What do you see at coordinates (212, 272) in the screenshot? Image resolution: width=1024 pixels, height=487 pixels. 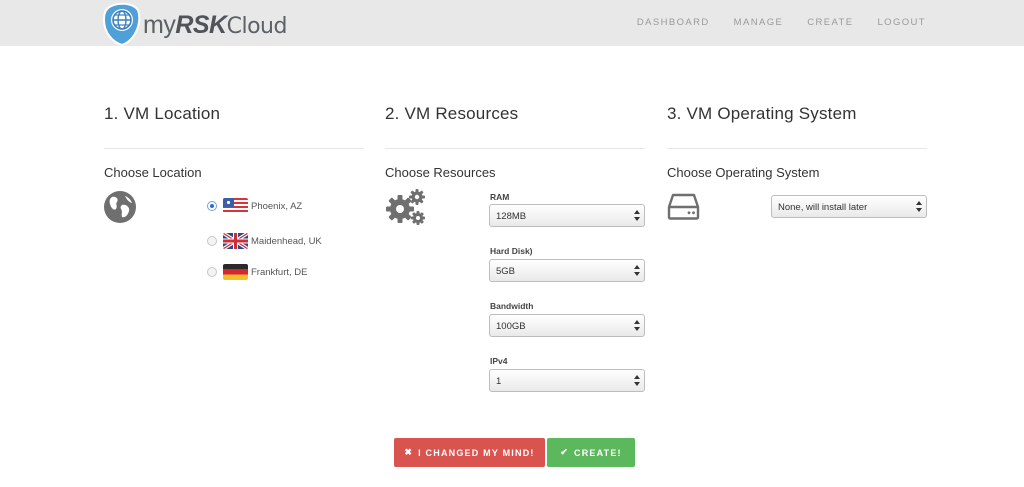 I see `radio-frankfurt` at bounding box center [212, 272].